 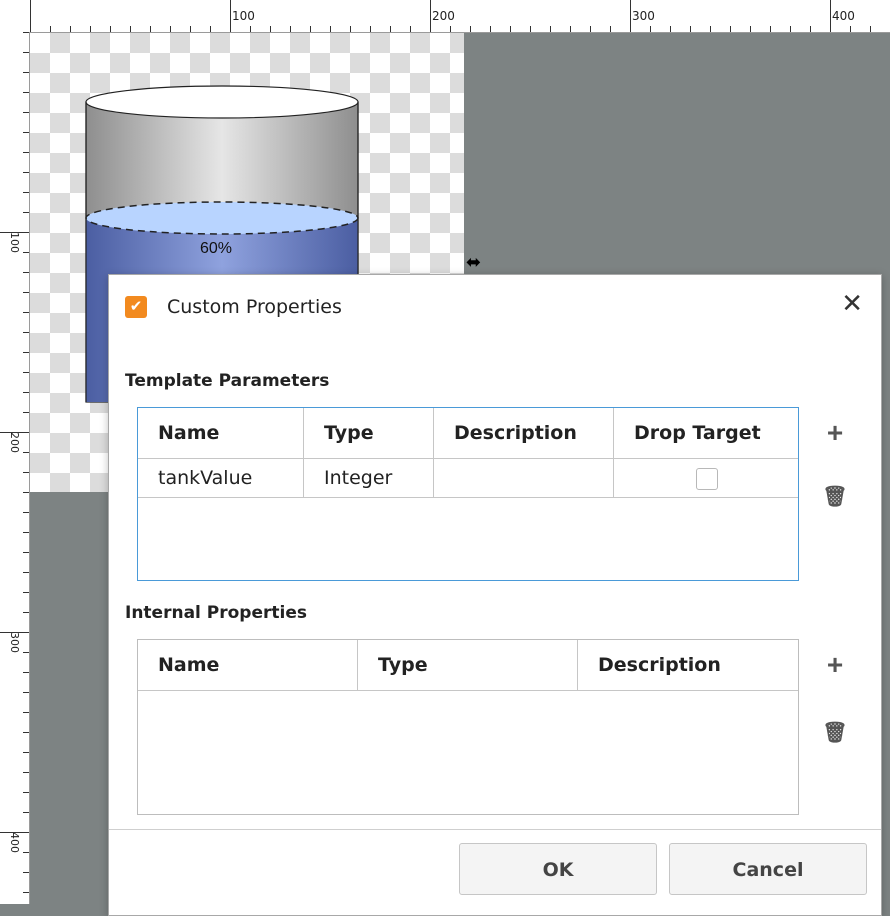 I want to click on resize-handle-icon: ⬌, so click(x=473, y=262).